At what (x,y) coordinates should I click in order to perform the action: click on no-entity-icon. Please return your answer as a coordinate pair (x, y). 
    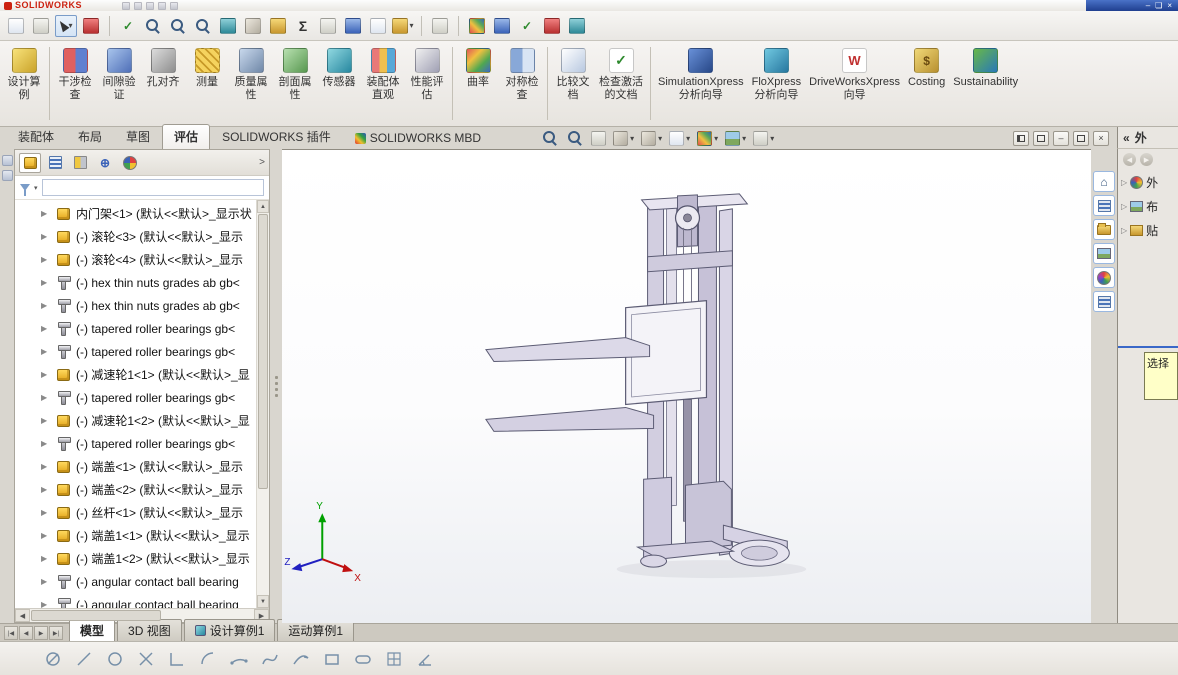
    Looking at the image, I should click on (53, 659).